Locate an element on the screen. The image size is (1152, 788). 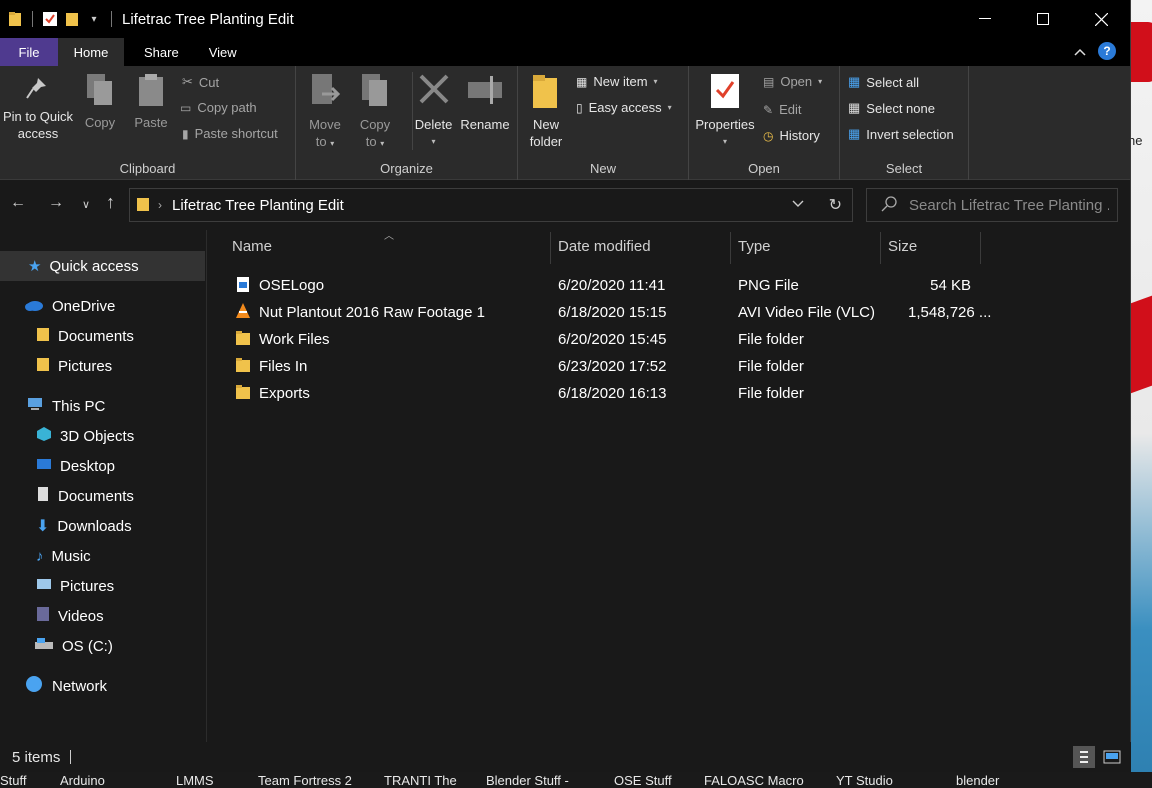
column-header-date-modified: Date modified is located at coordinates (604, 246).